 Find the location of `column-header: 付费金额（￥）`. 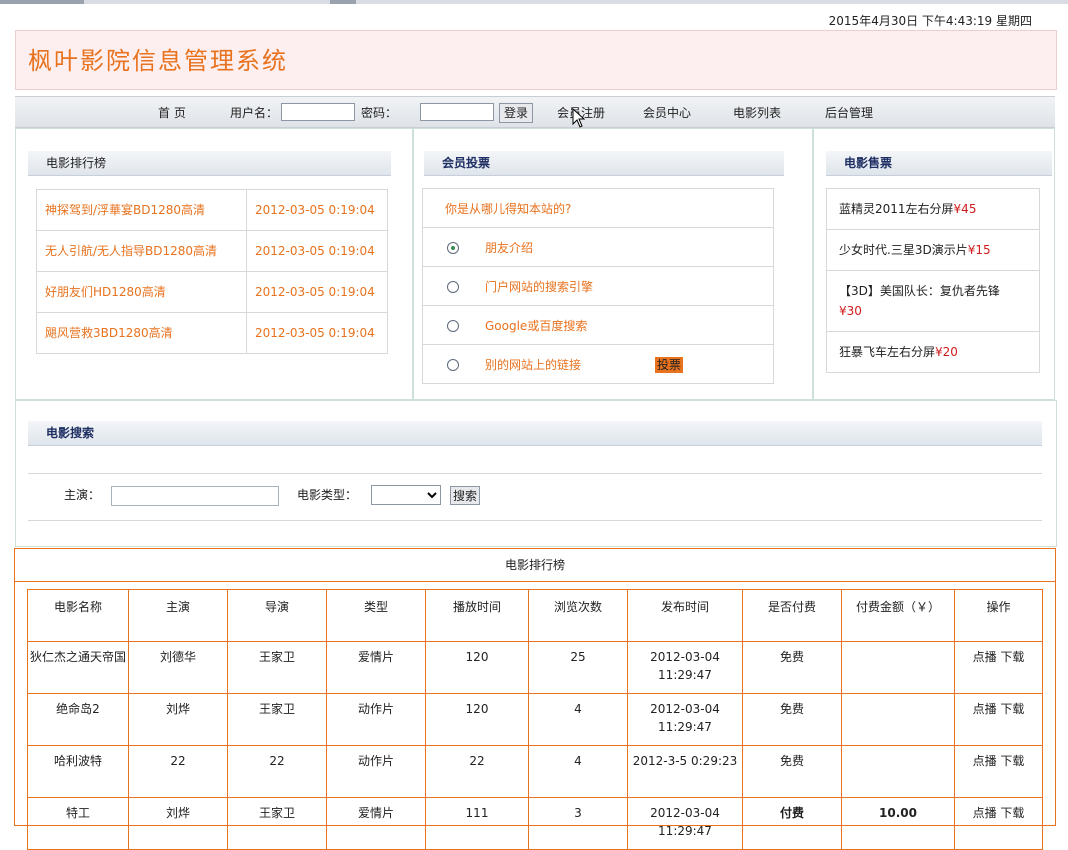

column-header: 付费金额（￥） is located at coordinates (898, 615).